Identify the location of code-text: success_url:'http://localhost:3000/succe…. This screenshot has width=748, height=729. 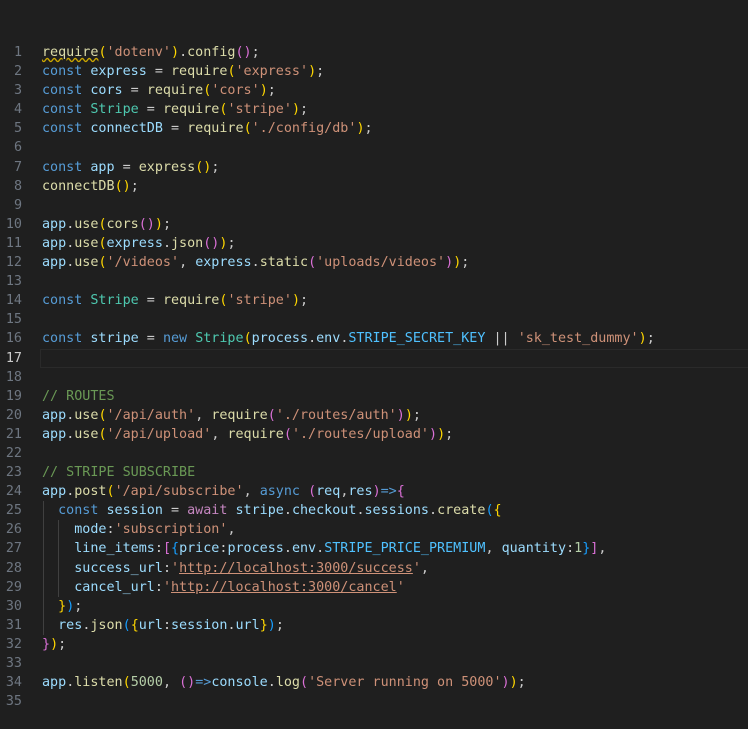
(235, 568).